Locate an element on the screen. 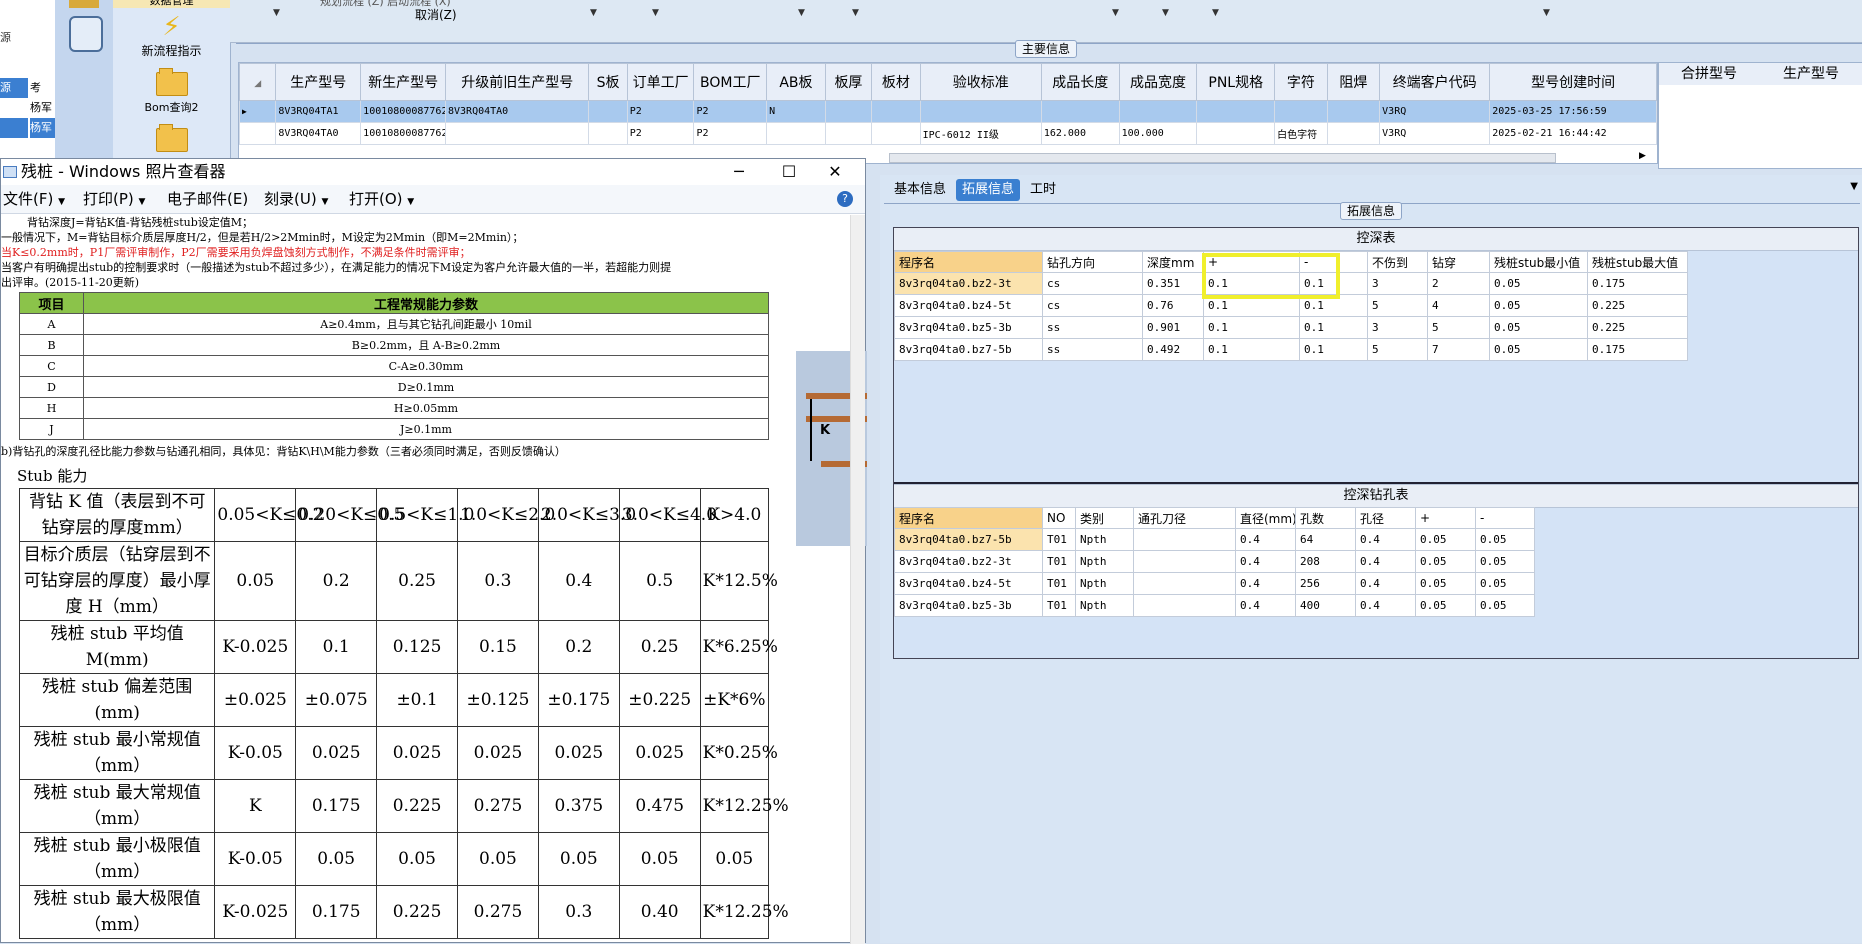 The image size is (1862, 944). menu-burn: 刻录(U) ▼ is located at coordinates (296, 200).